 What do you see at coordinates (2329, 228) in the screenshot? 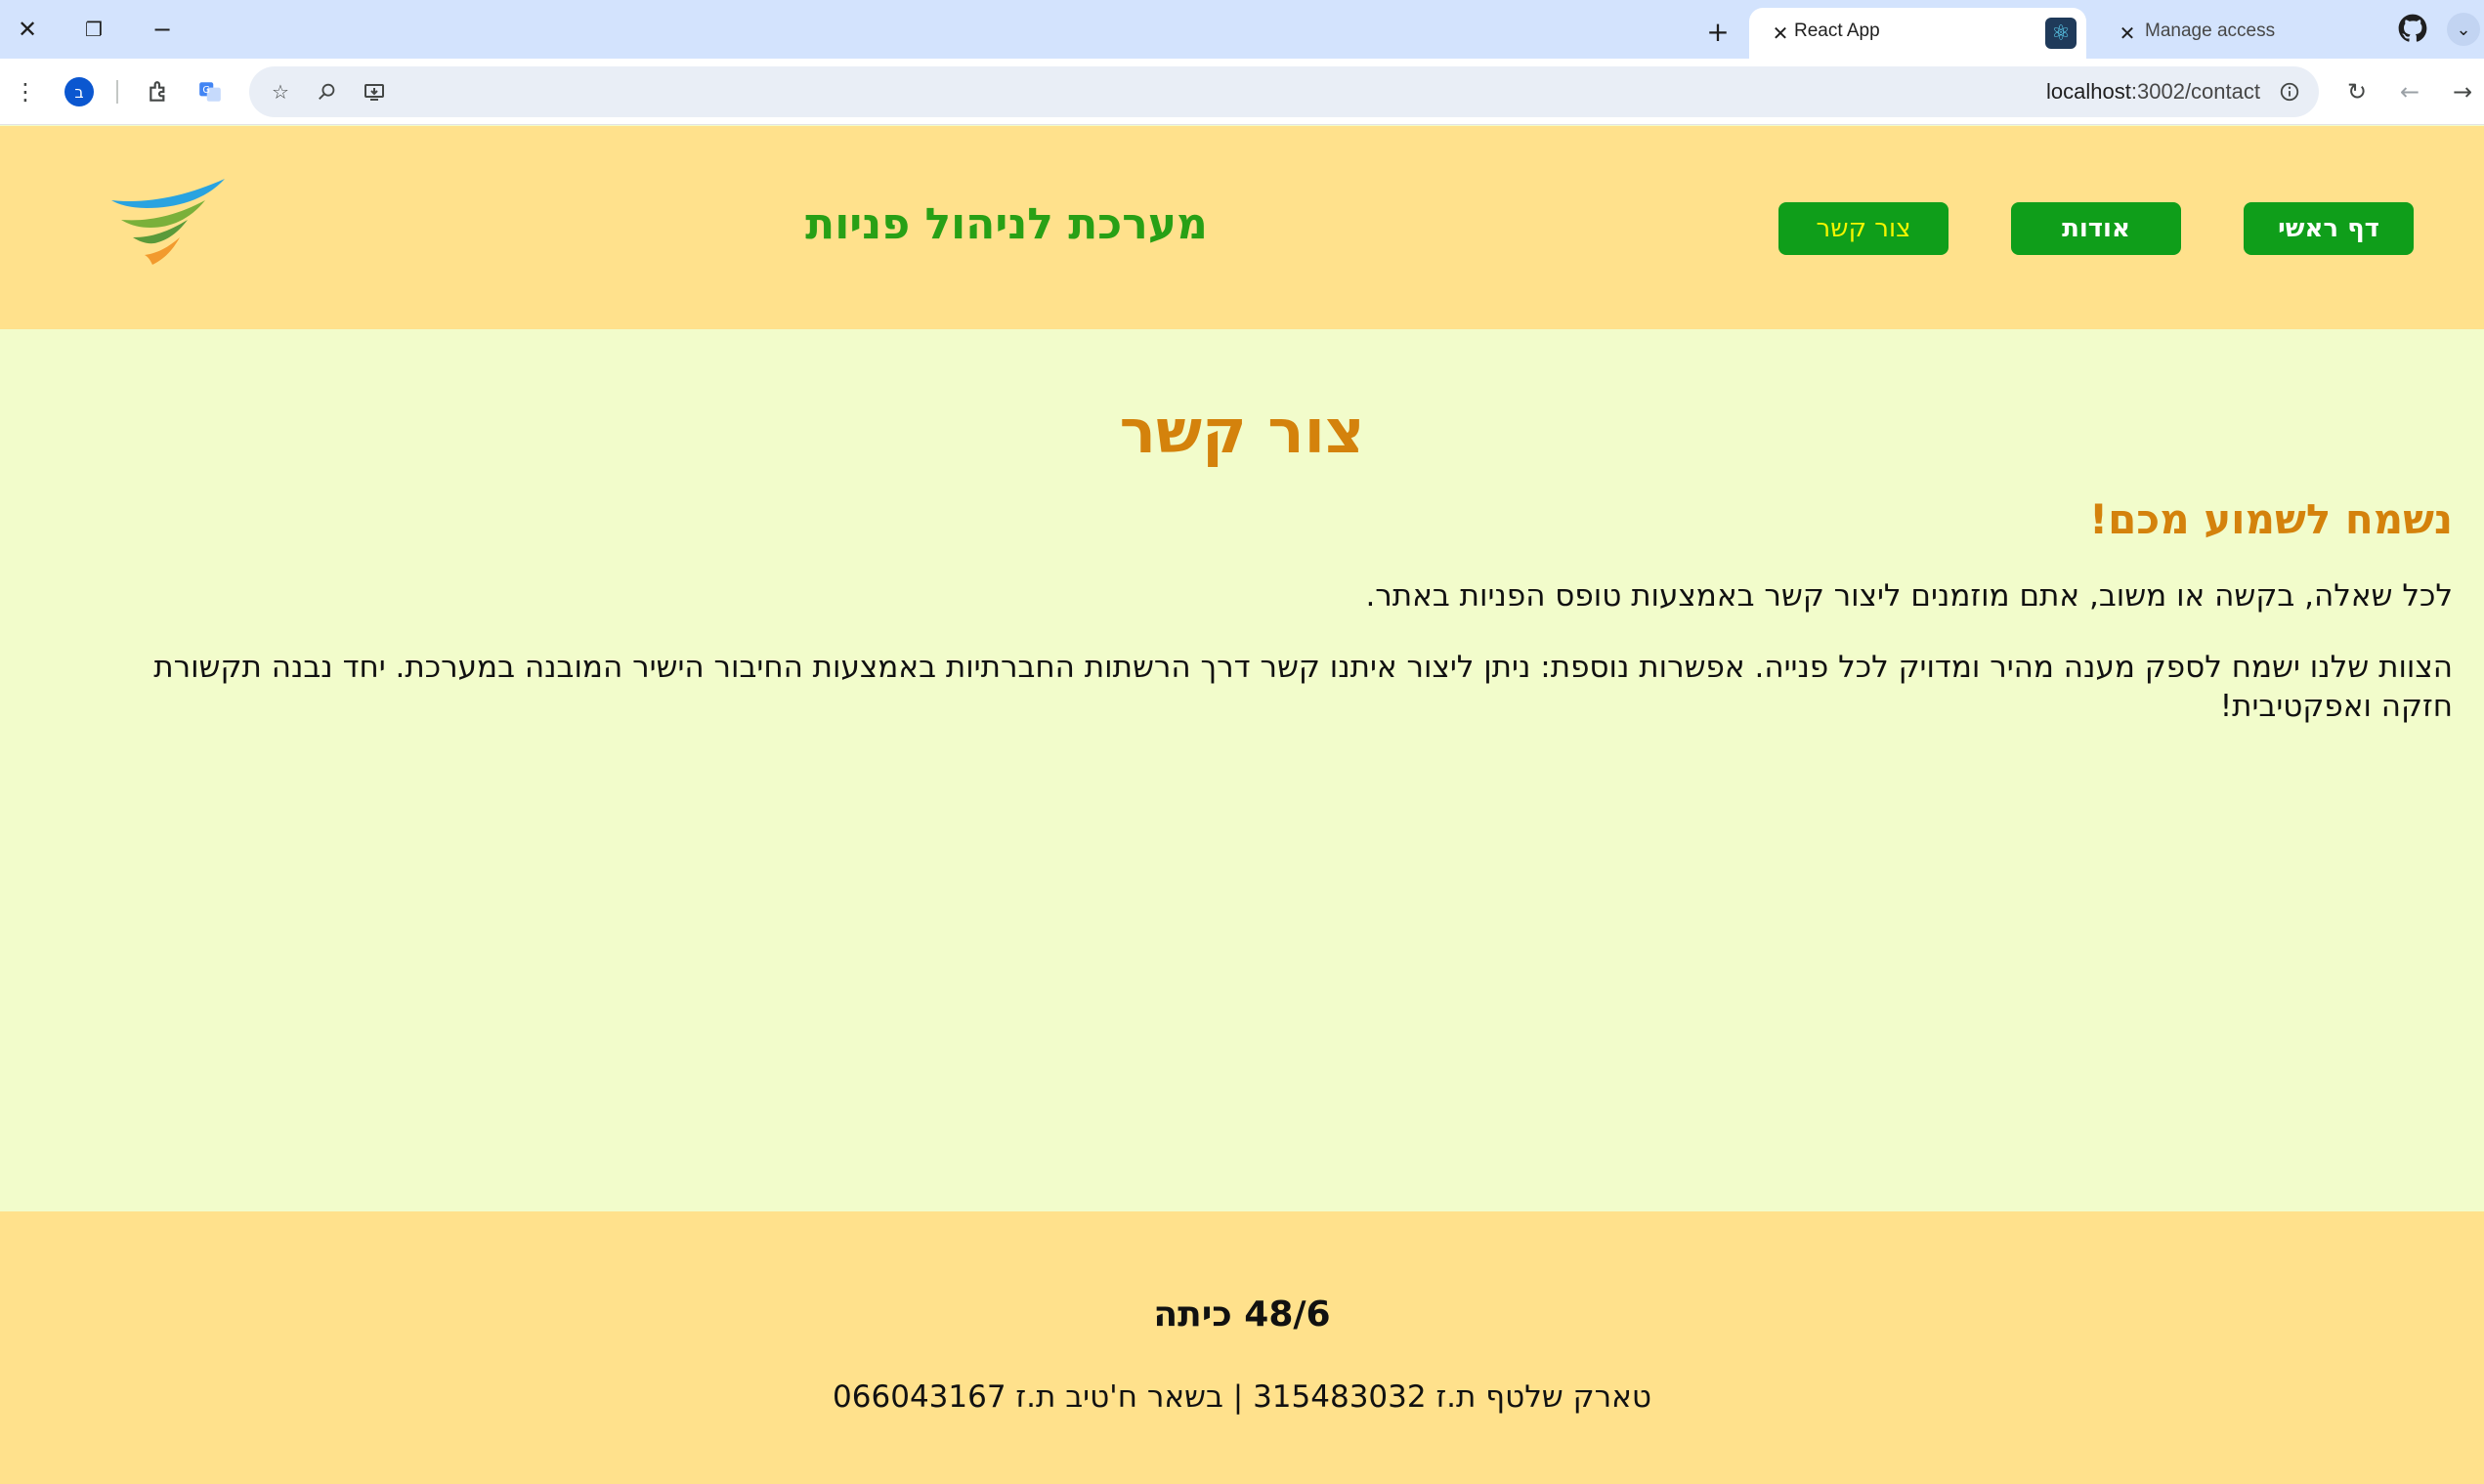
I see `nav-home-button: דף ראשי` at bounding box center [2329, 228].